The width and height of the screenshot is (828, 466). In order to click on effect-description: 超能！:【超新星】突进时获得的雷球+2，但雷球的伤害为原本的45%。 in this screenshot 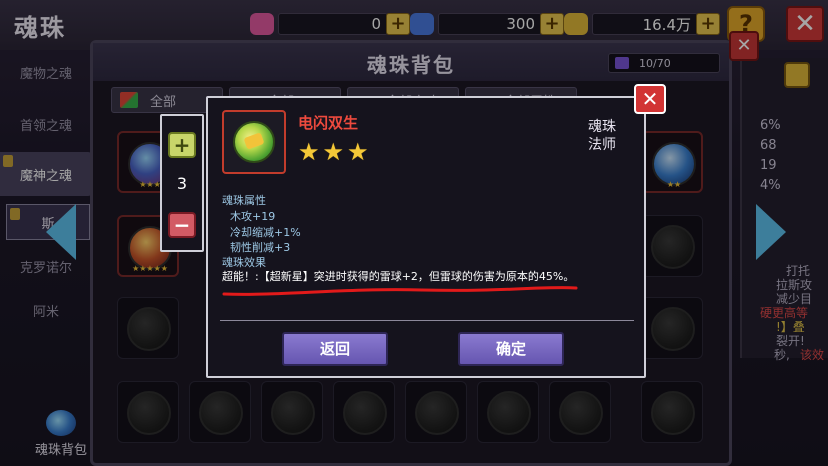, I will do `click(398, 276)`.